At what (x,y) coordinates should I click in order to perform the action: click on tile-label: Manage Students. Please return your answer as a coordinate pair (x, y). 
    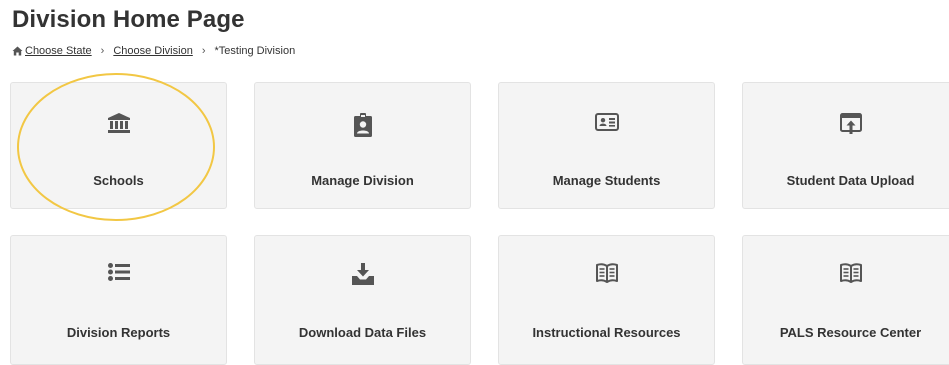
    Looking at the image, I should click on (606, 180).